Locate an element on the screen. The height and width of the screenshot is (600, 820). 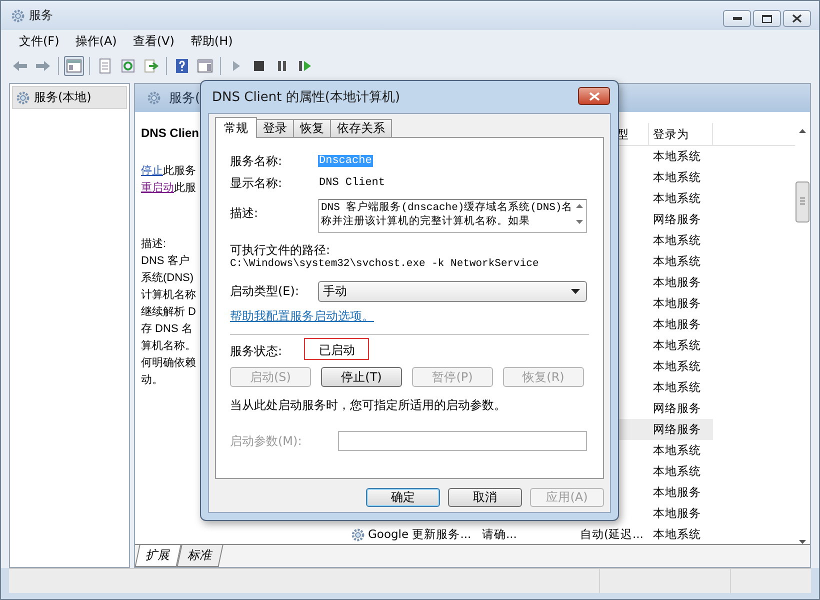
description-text: 存 DNS 名 is located at coordinates (166, 329).